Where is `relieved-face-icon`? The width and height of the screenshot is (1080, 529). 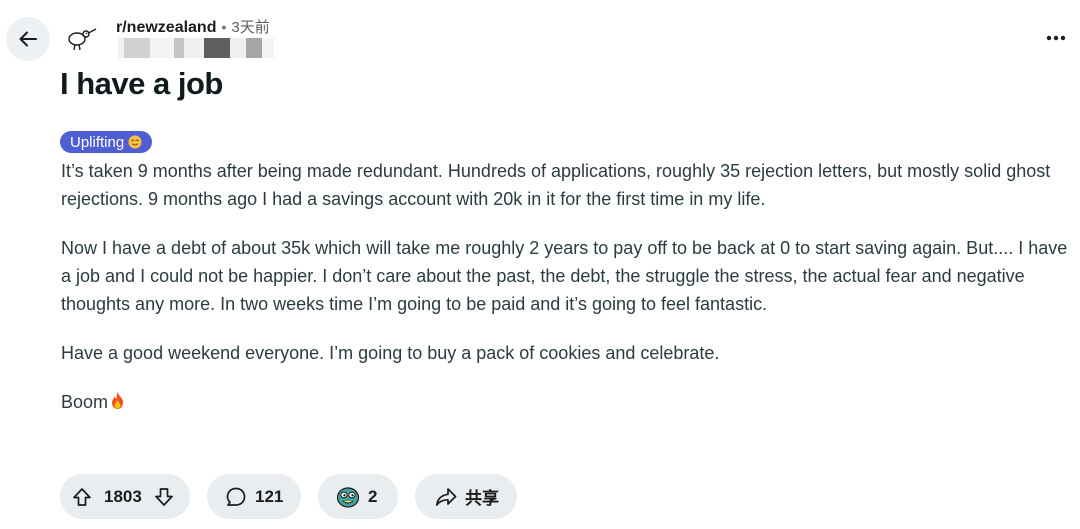 relieved-face-icon is located at coordinates (135, 142).